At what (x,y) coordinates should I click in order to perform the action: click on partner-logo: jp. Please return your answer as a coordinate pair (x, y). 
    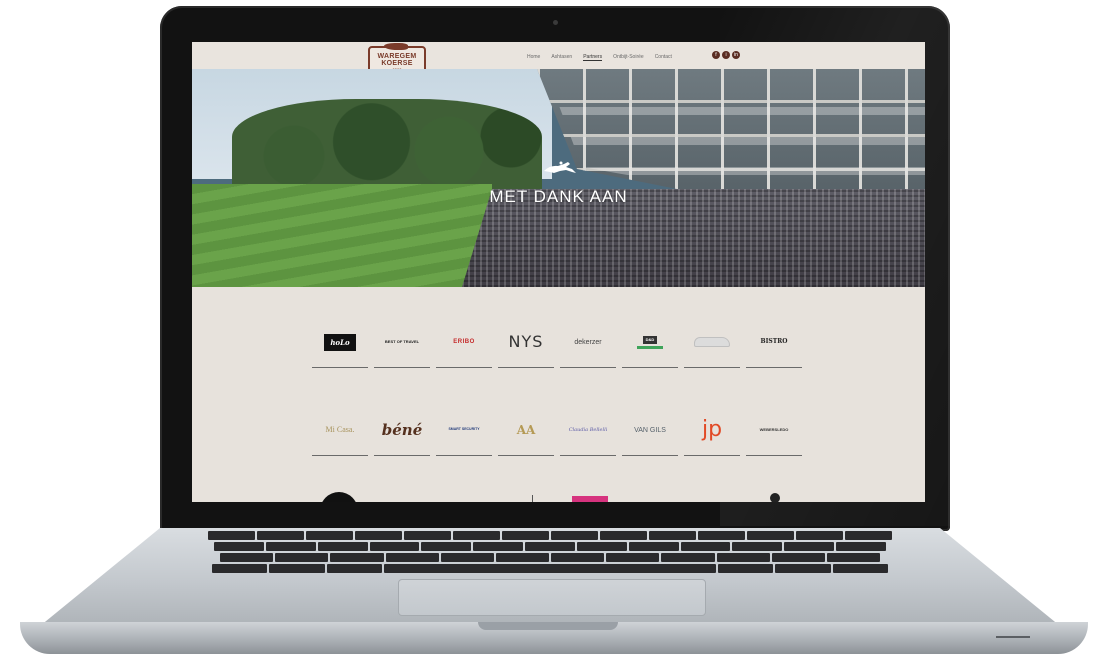
    Looking at the image, I should click on (712, 430).